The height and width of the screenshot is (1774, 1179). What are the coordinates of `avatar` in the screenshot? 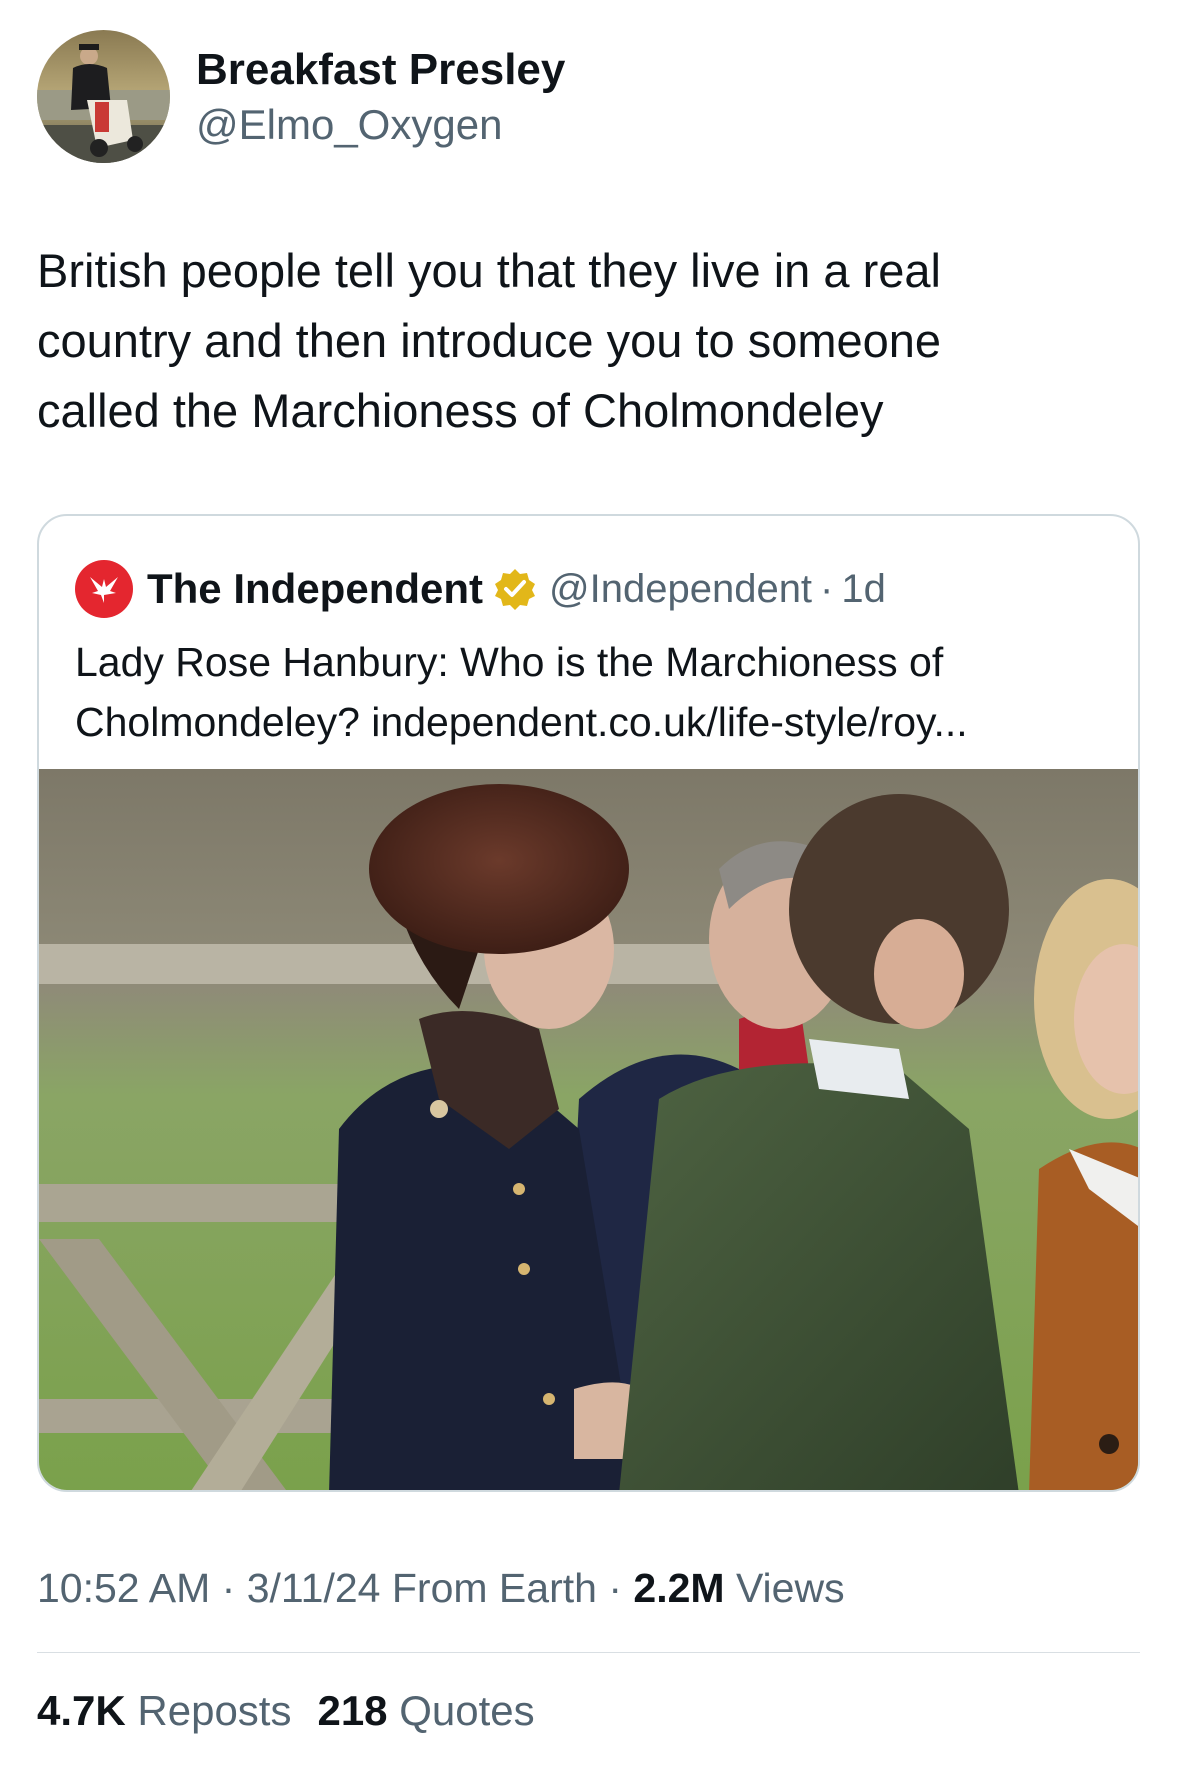 It's located at (103, 96).